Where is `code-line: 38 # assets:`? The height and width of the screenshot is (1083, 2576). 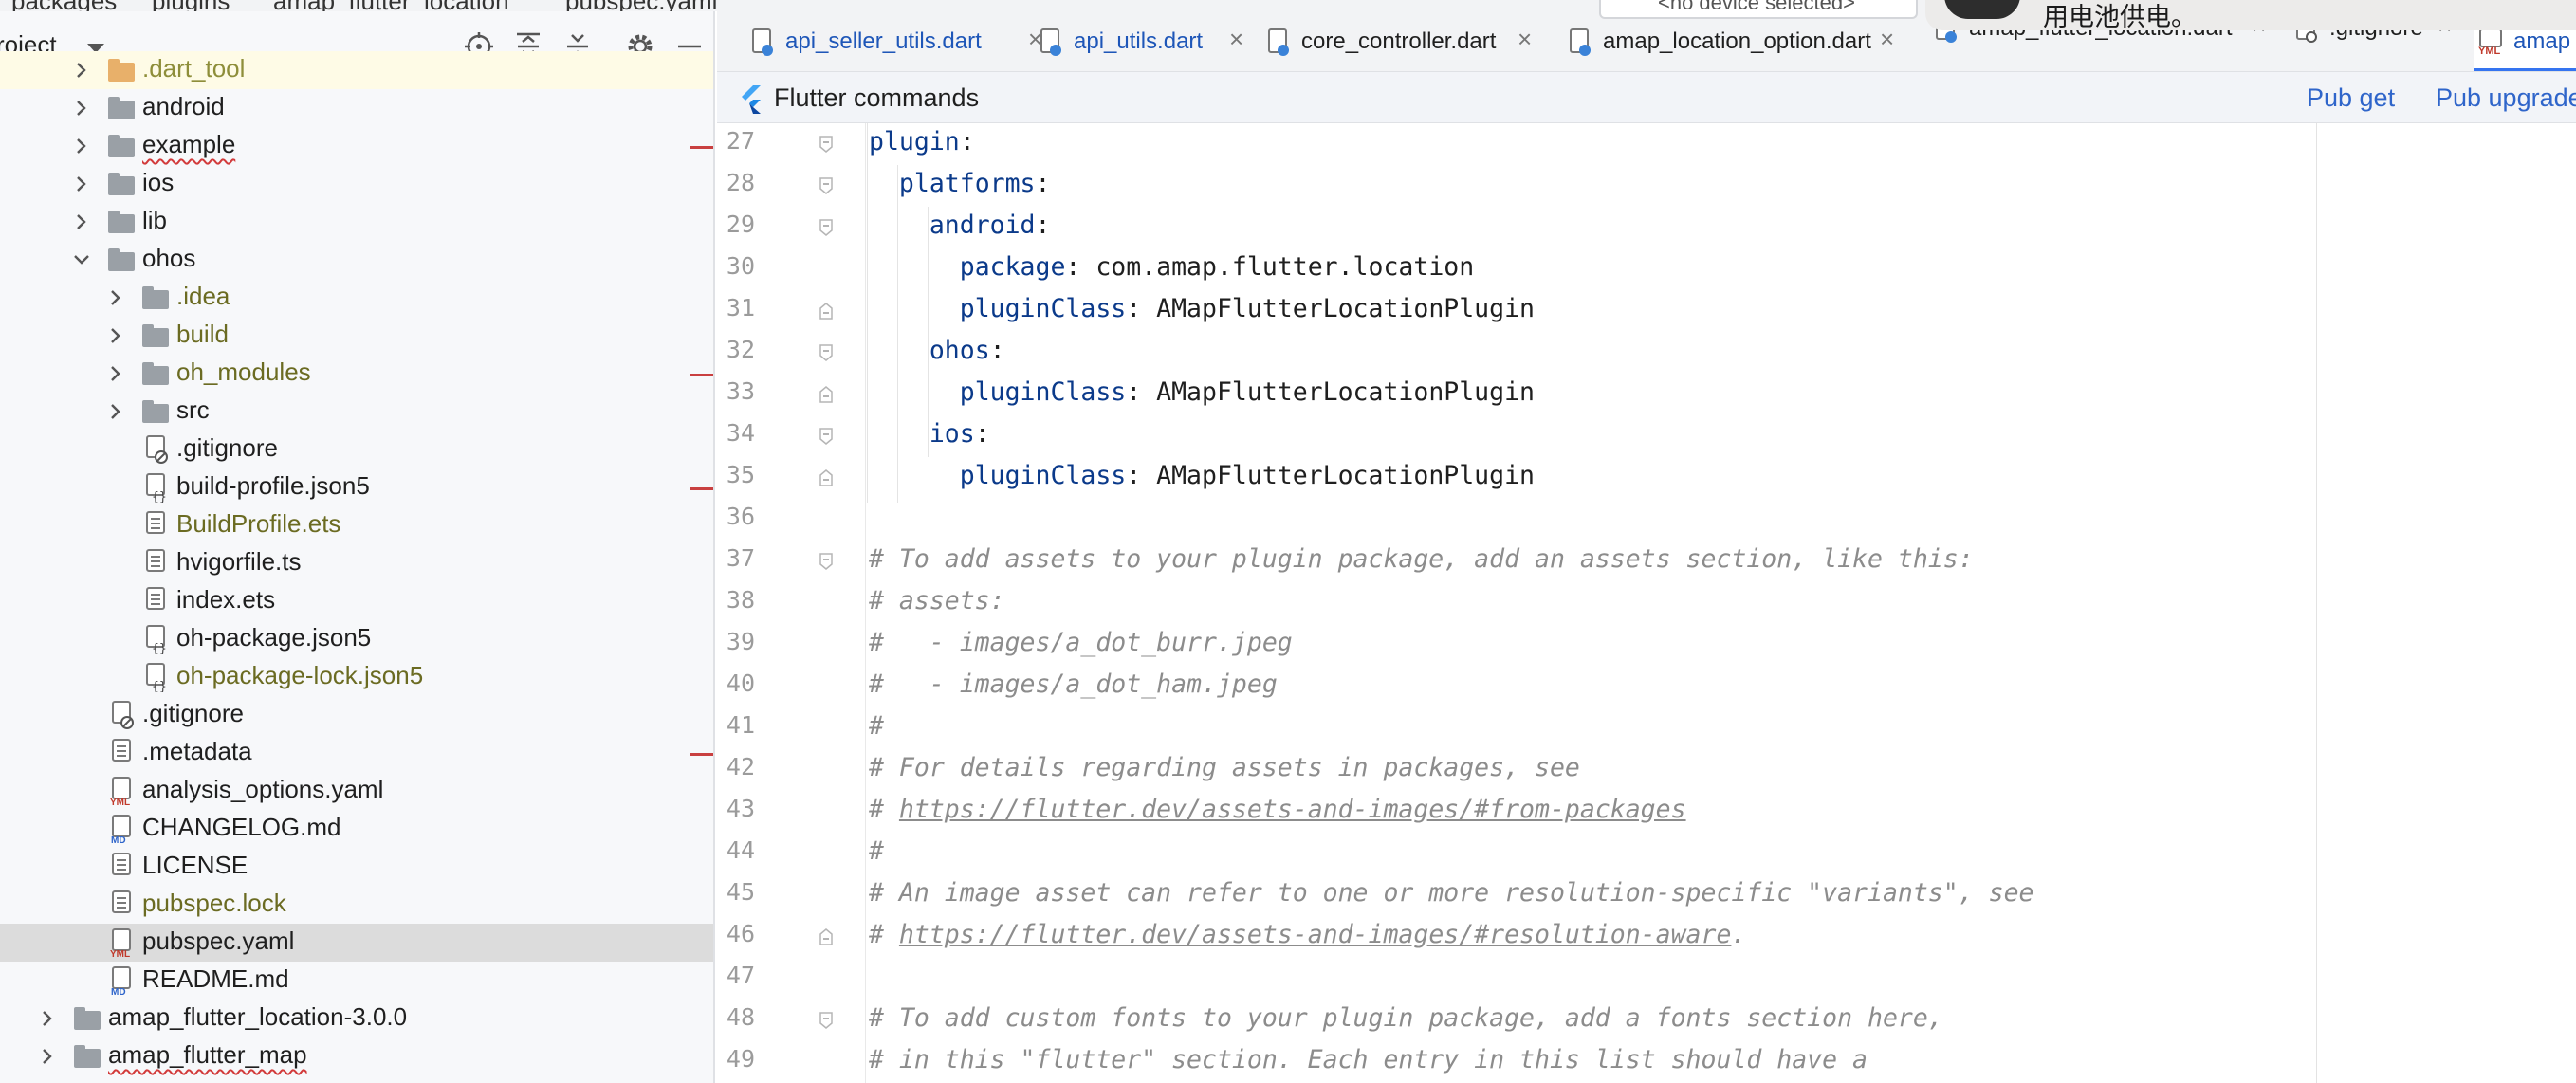 code-line: 38 # assets: is located at coordinates (1646, 603).